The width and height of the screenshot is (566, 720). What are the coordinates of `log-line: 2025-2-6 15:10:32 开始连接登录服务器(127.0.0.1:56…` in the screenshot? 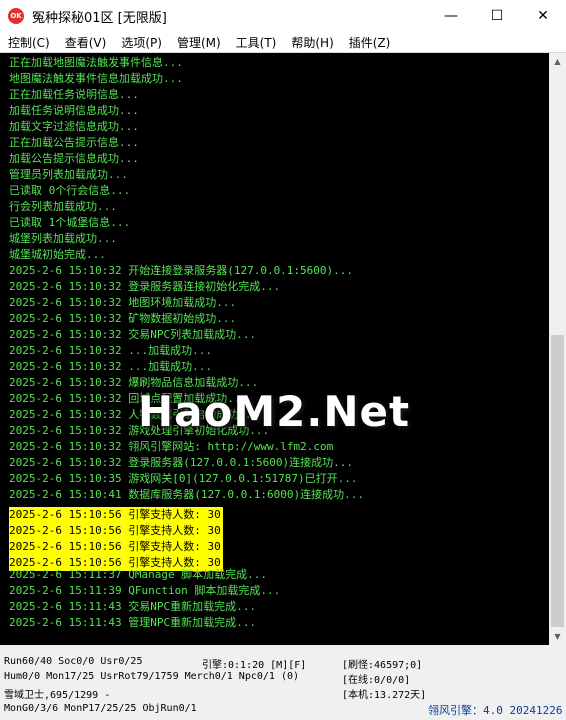 It's located at (181, 270).